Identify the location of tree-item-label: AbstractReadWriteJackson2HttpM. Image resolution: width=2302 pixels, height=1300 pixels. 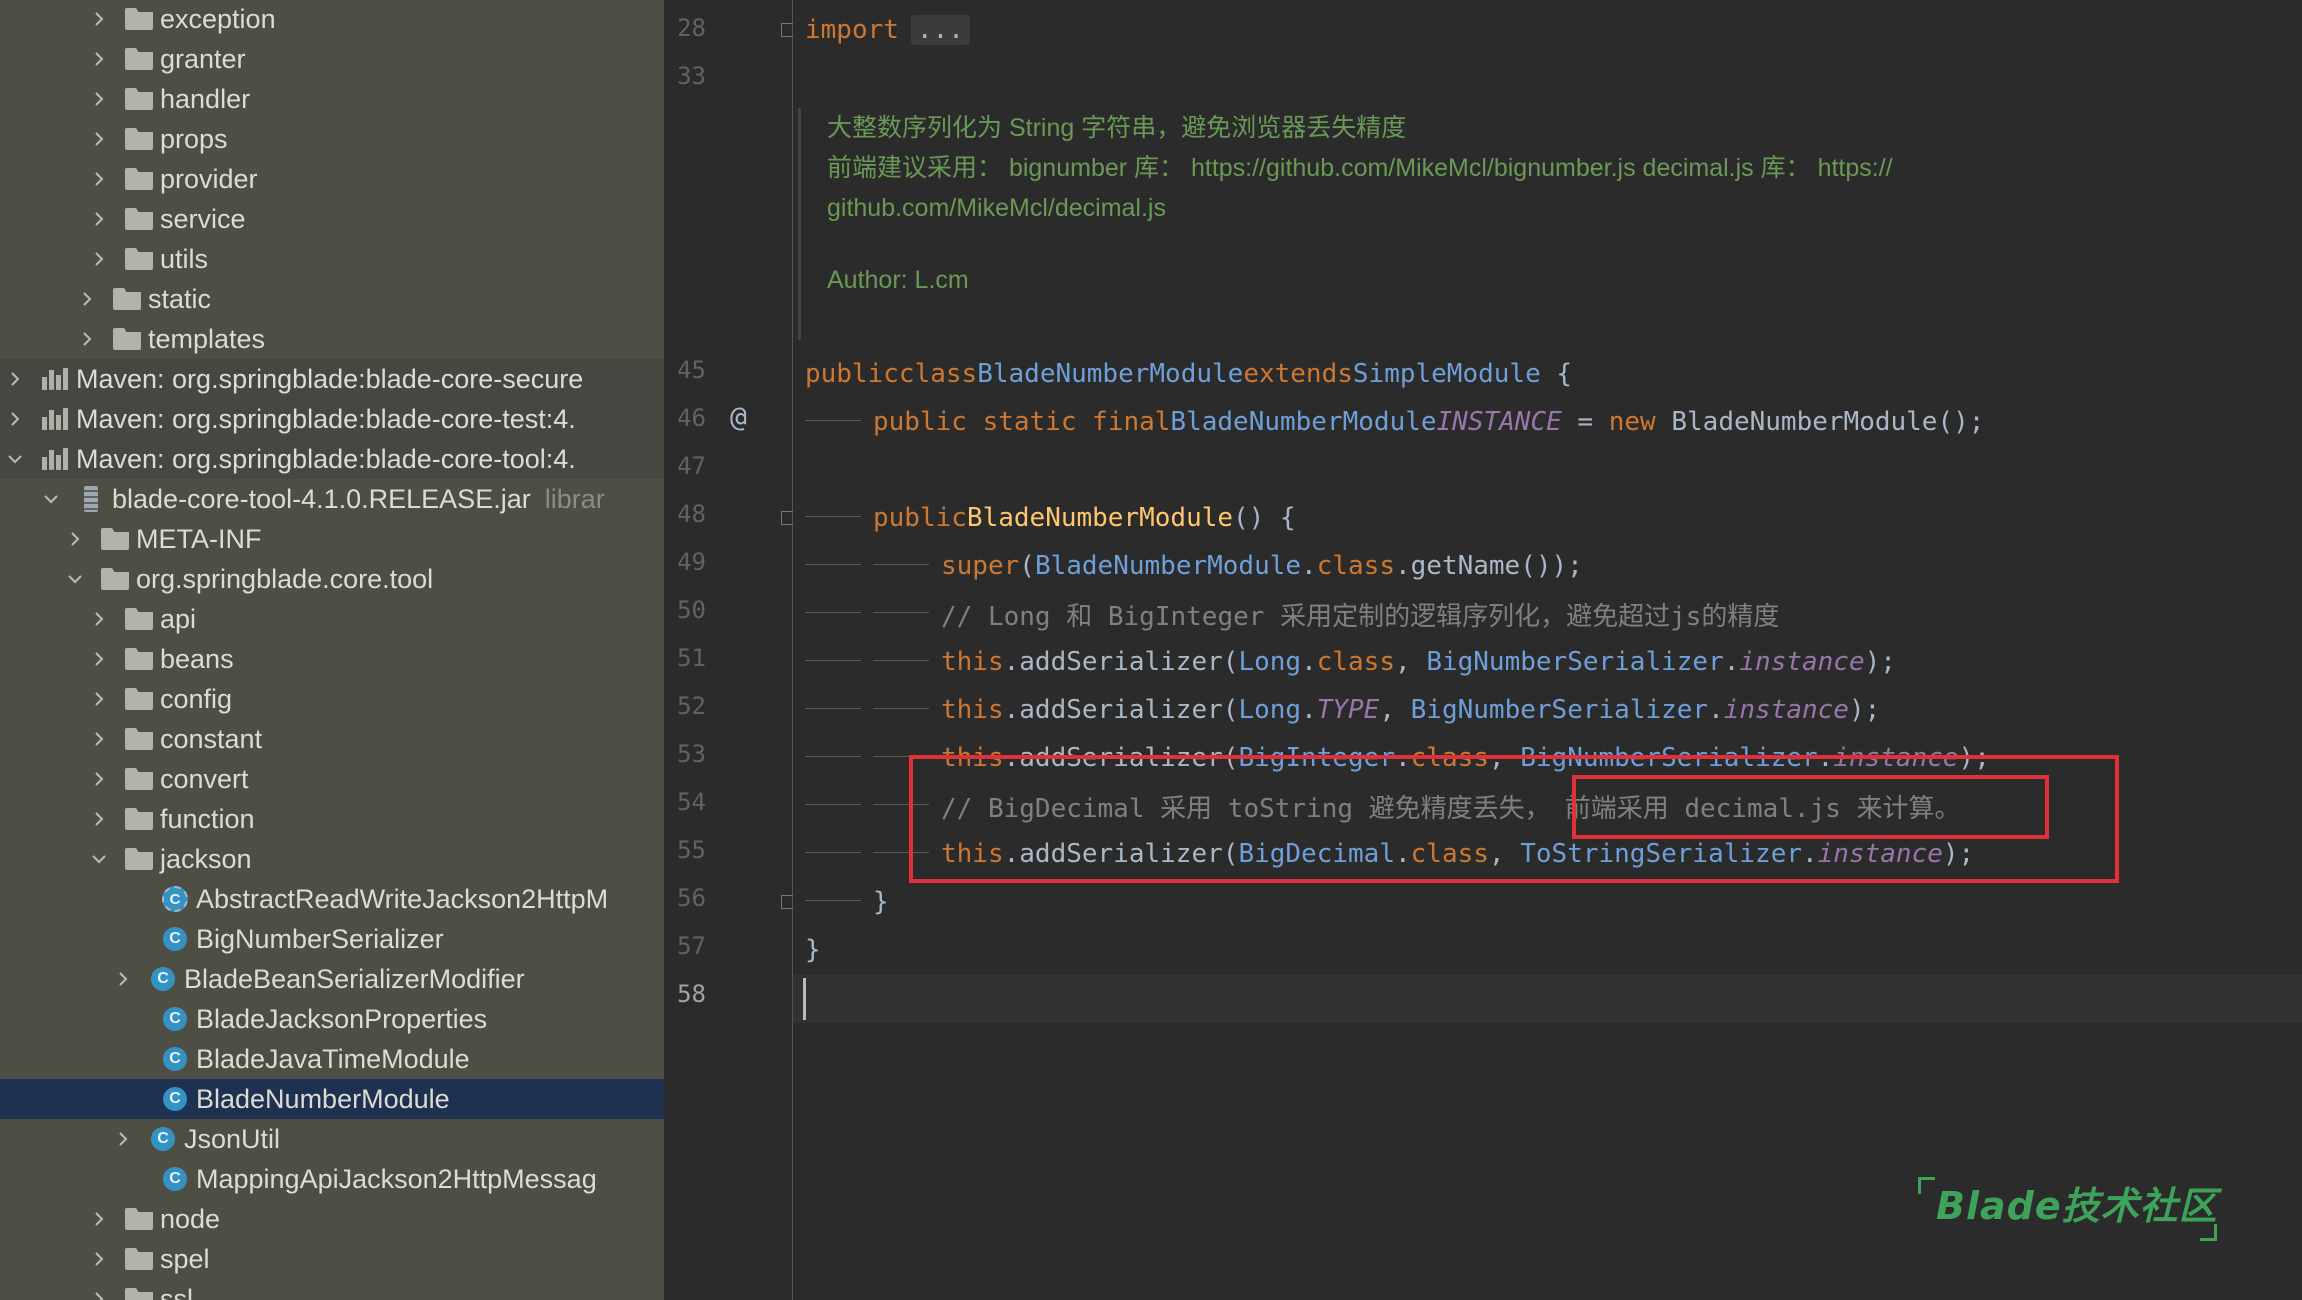
(402, 898).